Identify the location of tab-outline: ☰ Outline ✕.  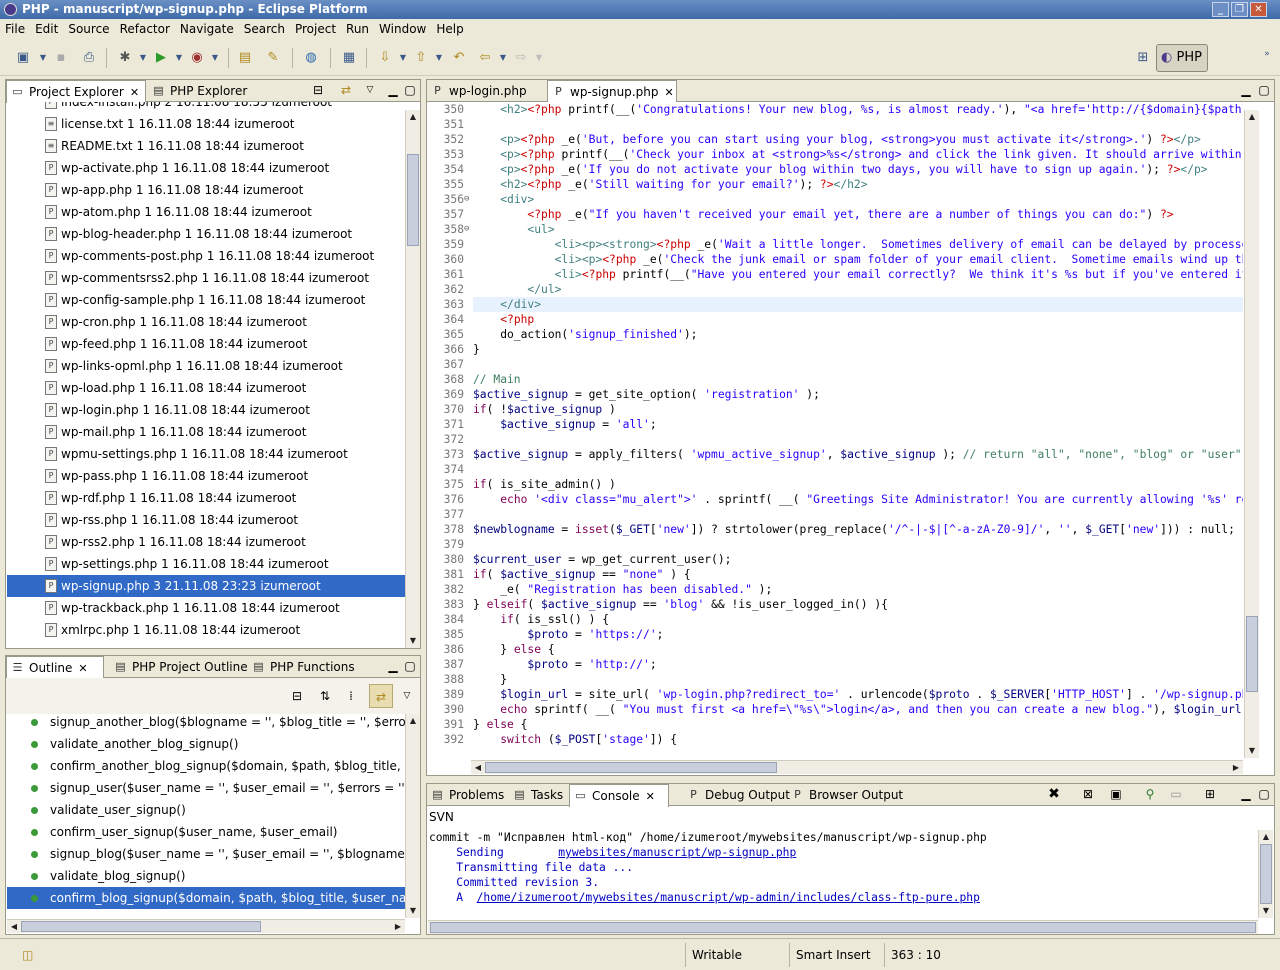
(55, 667).